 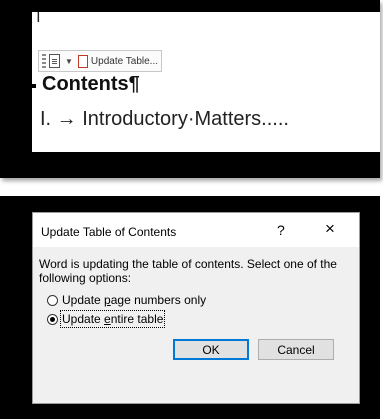 I want to click on toc-heading: Contents¶, so click(x=91, y=84).